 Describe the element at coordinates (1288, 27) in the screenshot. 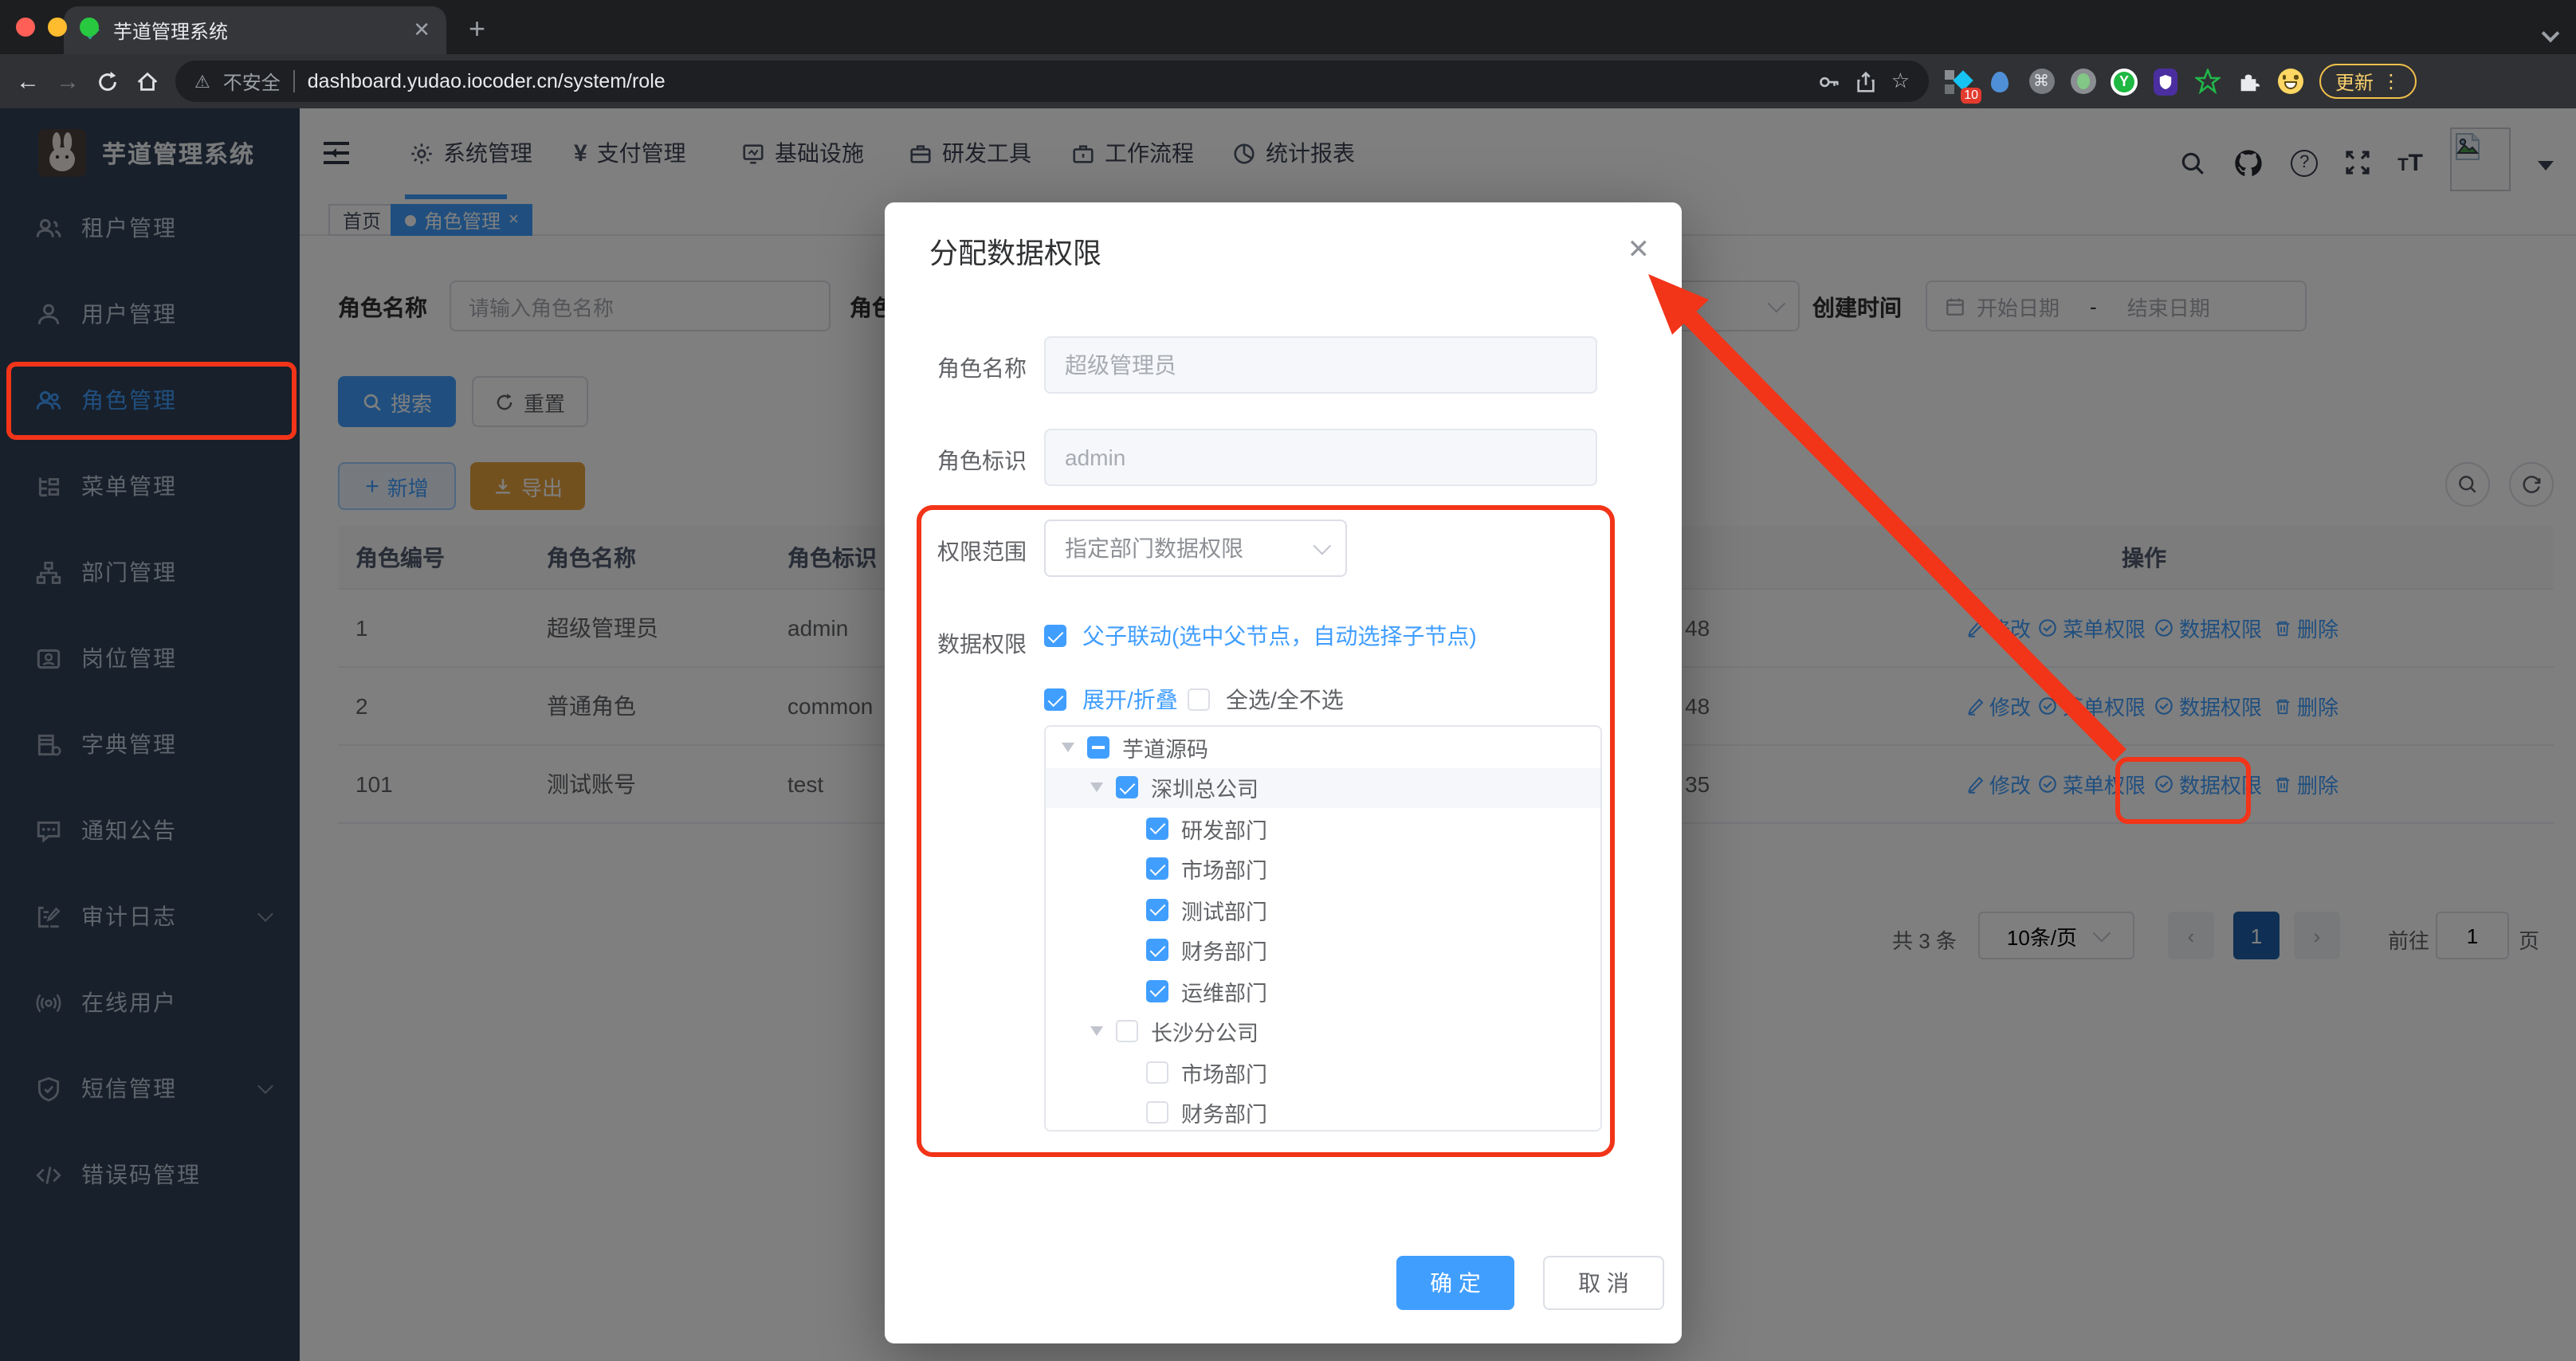

I see `browser-tabstrip: 芋道管理系统 ✕ +` at that location.